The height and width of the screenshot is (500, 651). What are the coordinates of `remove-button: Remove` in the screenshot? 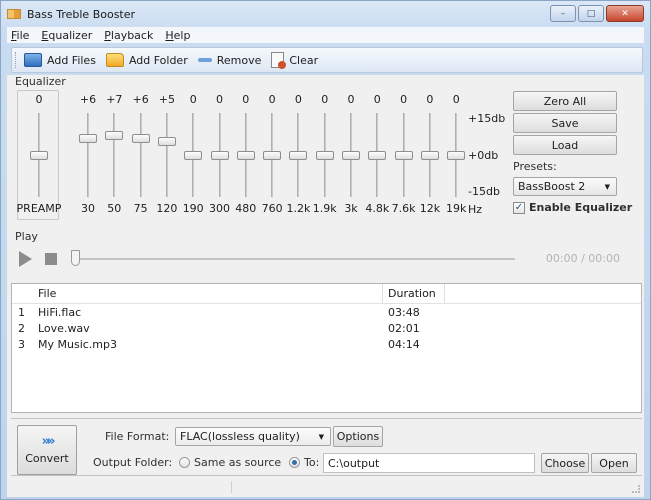 It's located at (229, 60).